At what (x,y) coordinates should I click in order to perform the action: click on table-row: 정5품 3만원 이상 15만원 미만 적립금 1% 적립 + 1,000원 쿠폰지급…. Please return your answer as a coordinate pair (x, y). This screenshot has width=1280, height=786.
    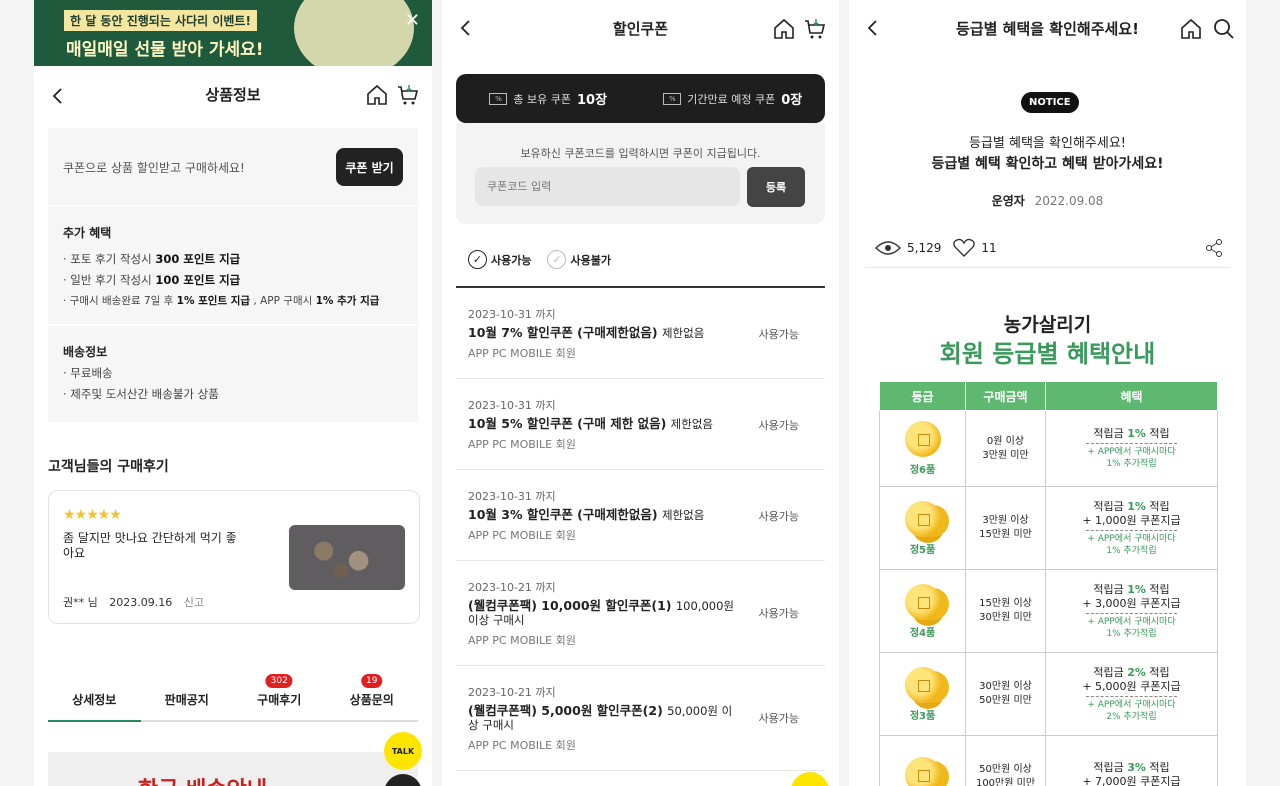
    Looking at the image, I should click on (1048, 528).